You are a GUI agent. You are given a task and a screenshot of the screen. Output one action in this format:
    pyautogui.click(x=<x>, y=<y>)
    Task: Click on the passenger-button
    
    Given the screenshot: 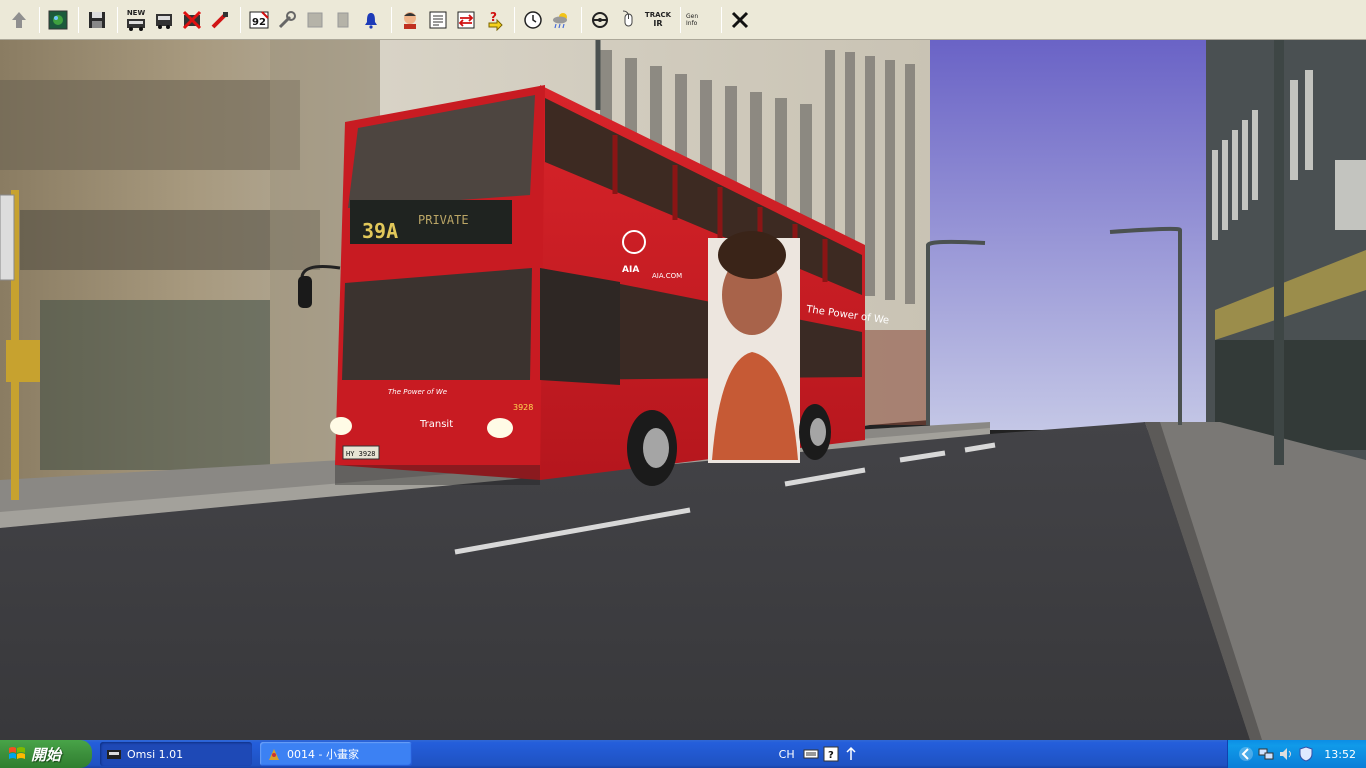 What is the action you would take?
    pyautogui.click(x=410, y=20)
    